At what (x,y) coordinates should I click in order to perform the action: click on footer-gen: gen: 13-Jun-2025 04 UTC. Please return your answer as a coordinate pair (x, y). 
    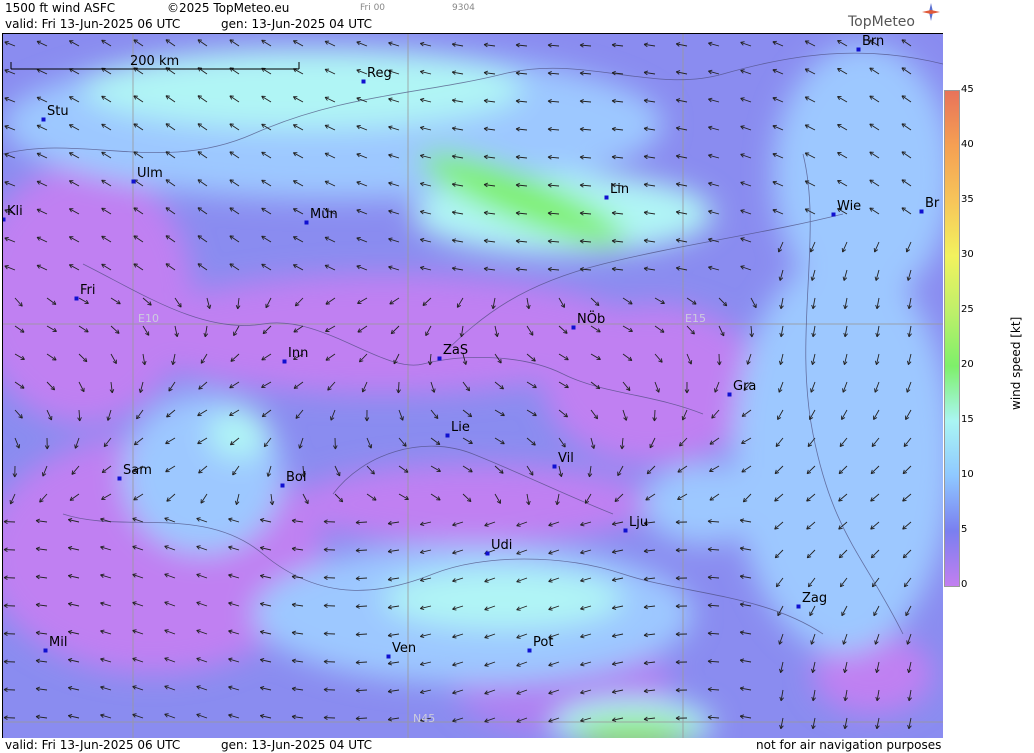
    Looking at the image, I should click on (297, 745).